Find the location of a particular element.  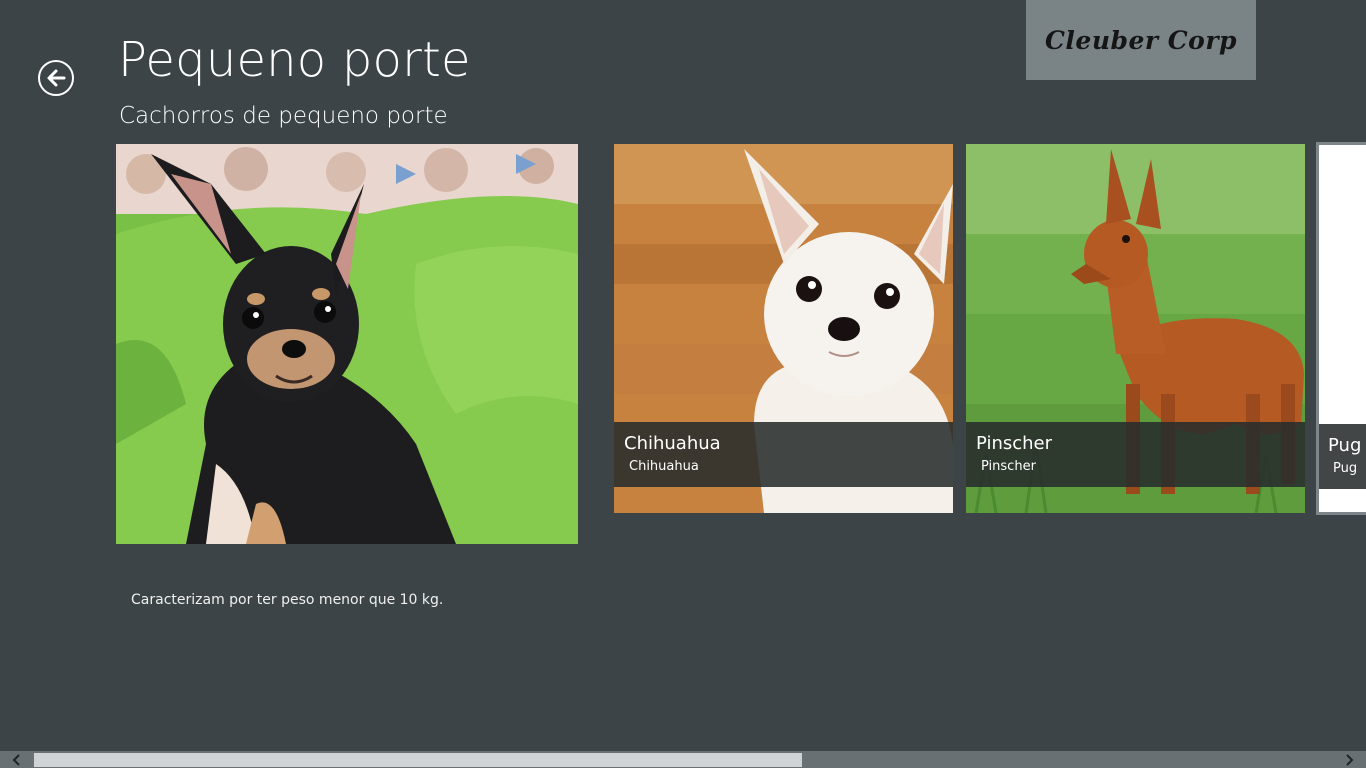

brand-logo: Cleuber Corp is located at coordinates (1141, 40).